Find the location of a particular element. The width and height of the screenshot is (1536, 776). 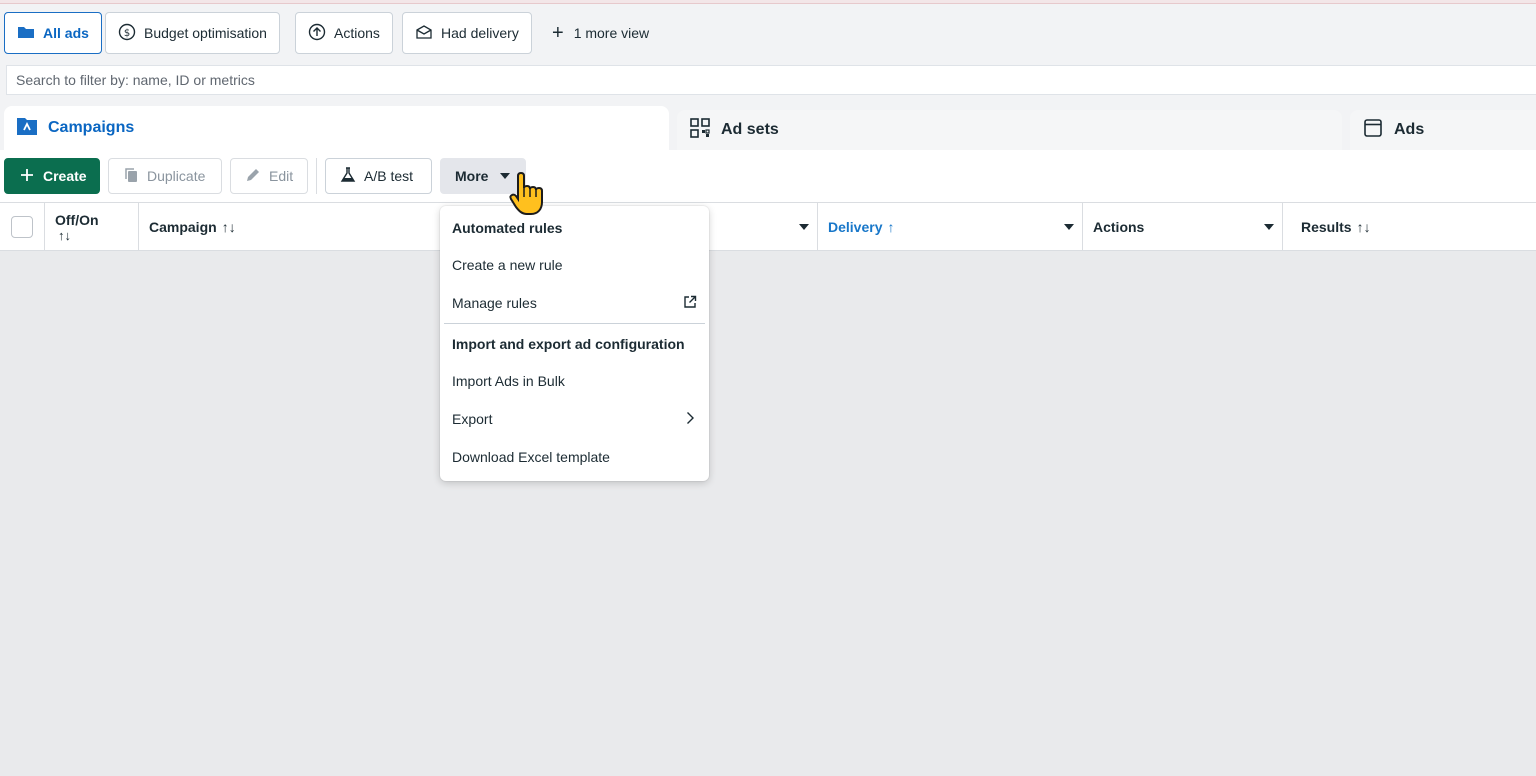

duplicate-icon is located at coordinates (131, 176).